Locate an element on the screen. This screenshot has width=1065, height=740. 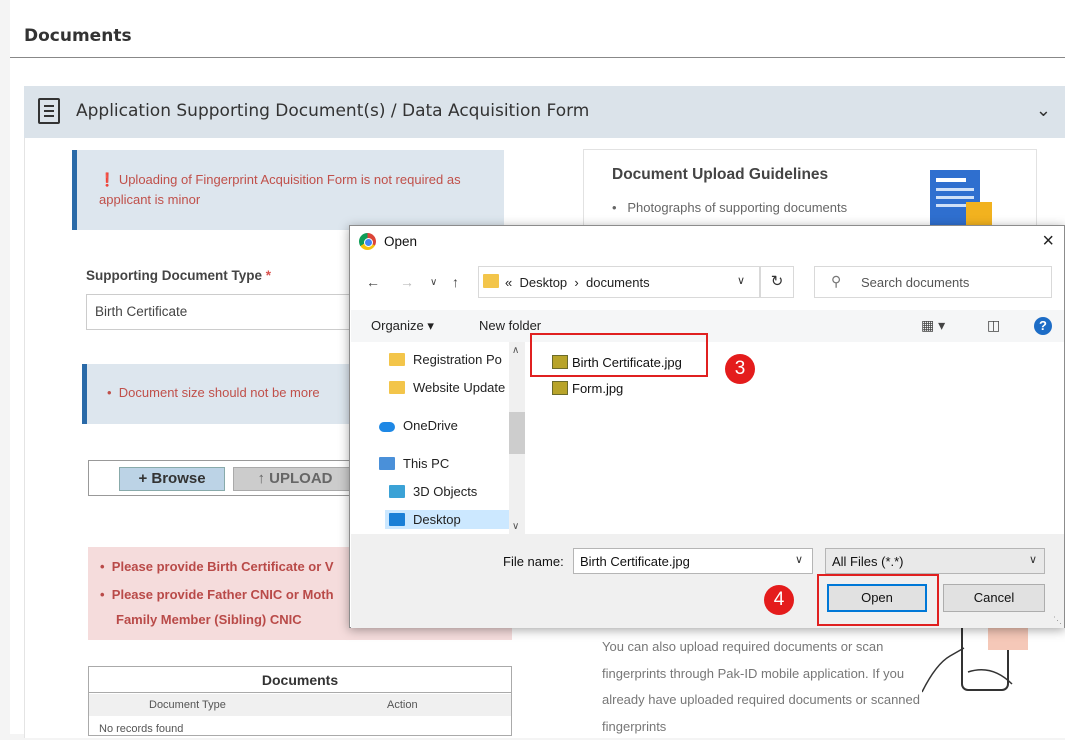
search-placeholder: Search documents is located at coordinates (915, 282).